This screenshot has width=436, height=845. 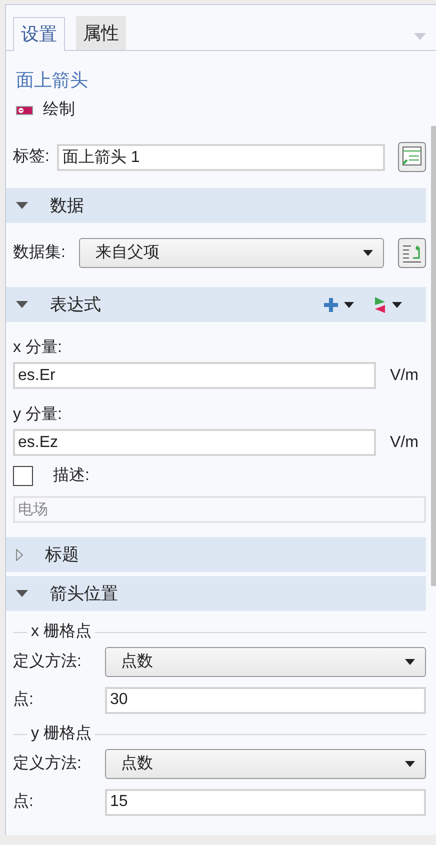 I want to click on section-header: 表达式, so click(x=216, y=304).